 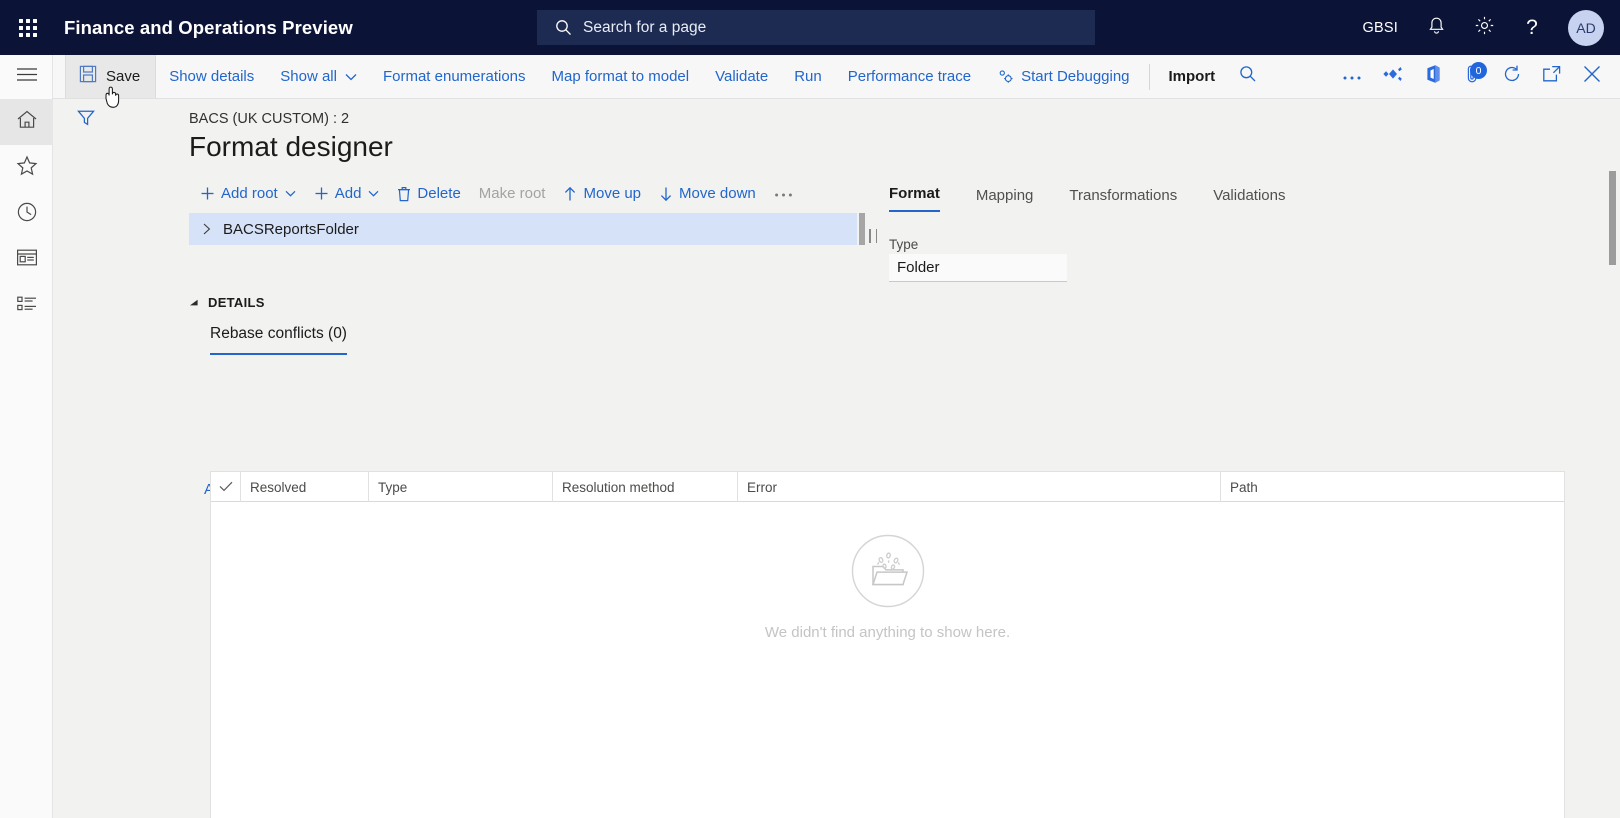 I want to click on tab-rebase-conflicts: Rebase conflicts (0), so click(x=278, y=340).